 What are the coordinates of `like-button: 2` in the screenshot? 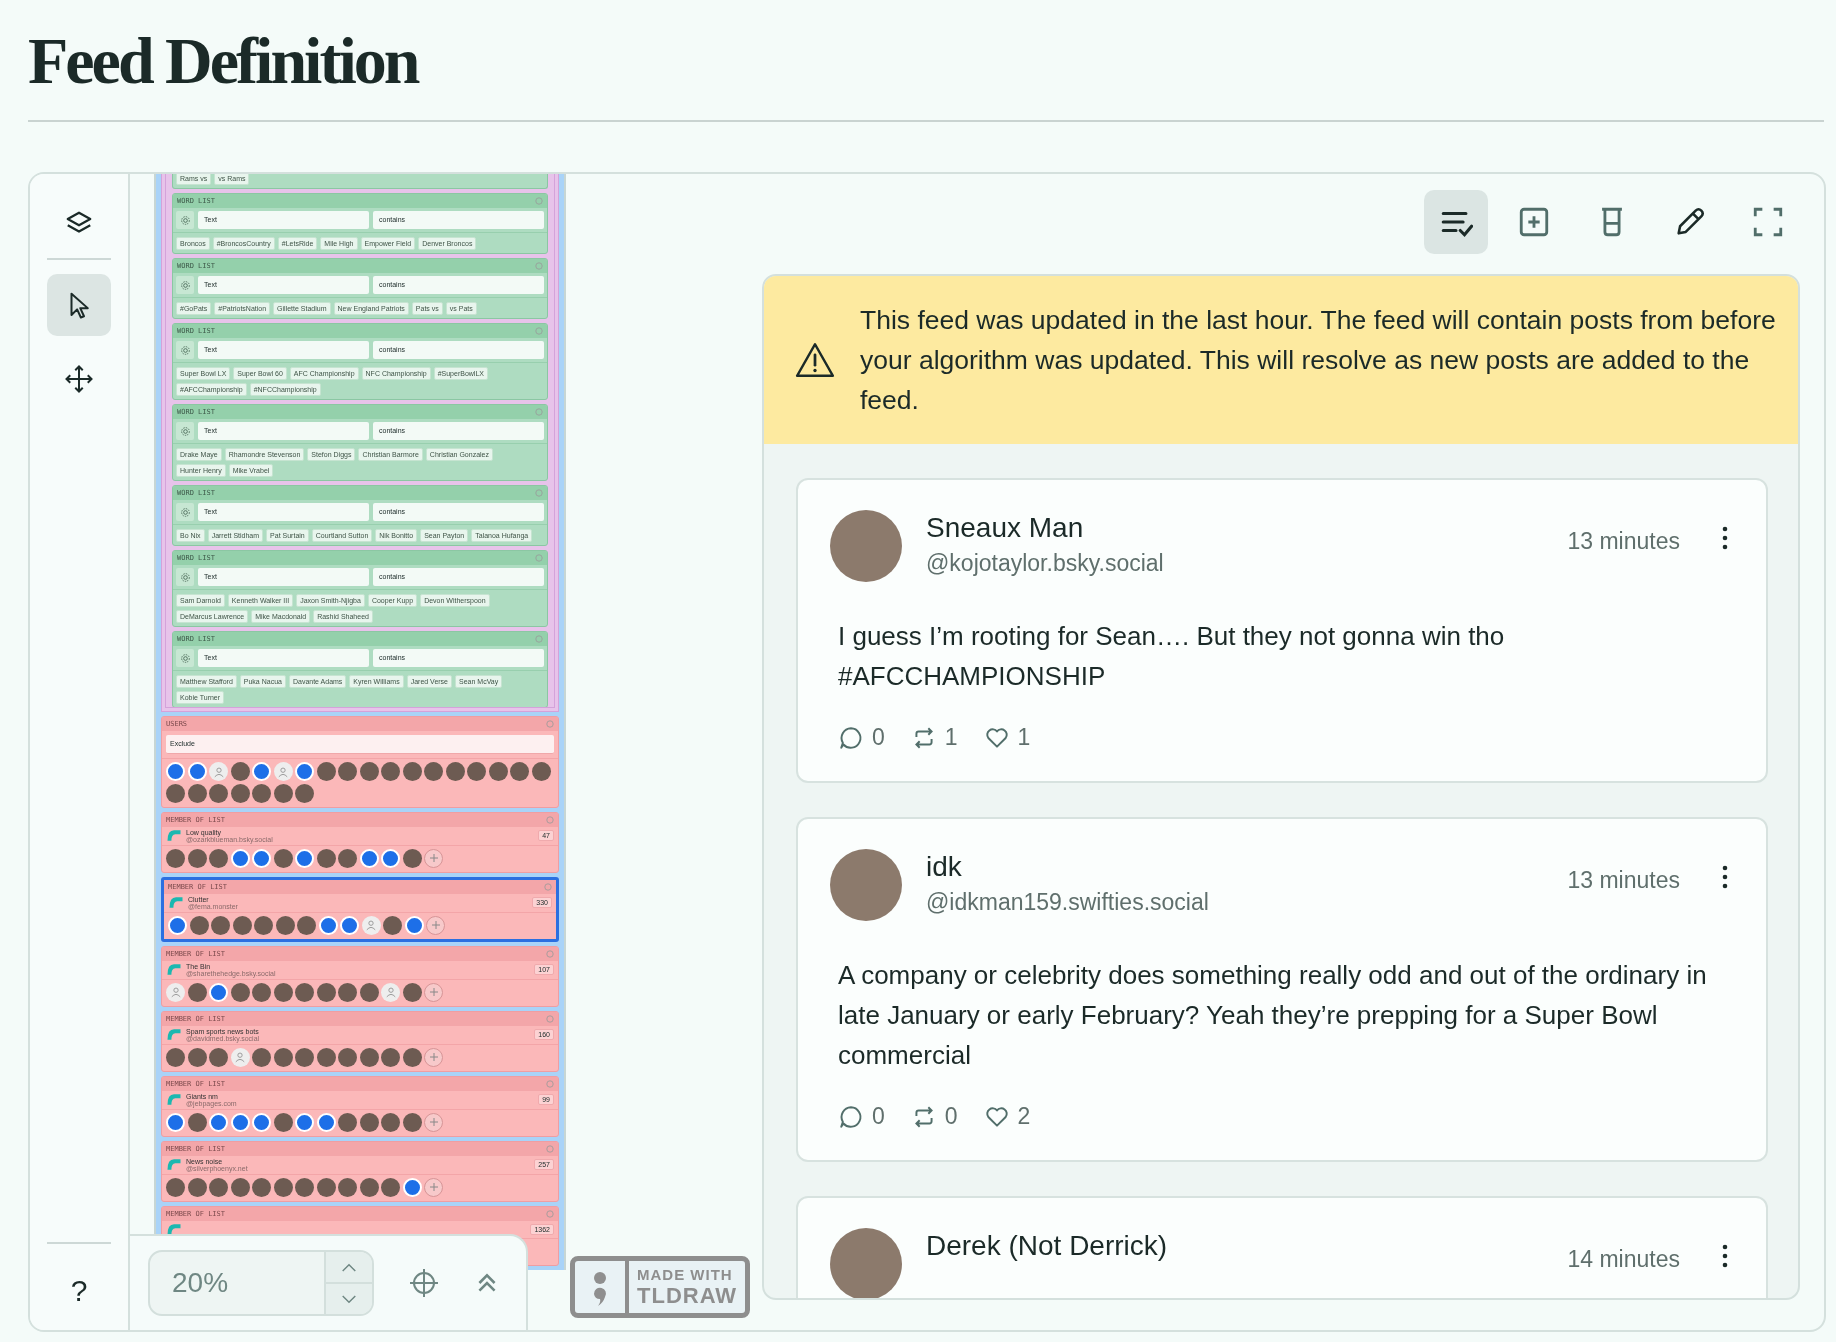 It's located at (1007, 1116).